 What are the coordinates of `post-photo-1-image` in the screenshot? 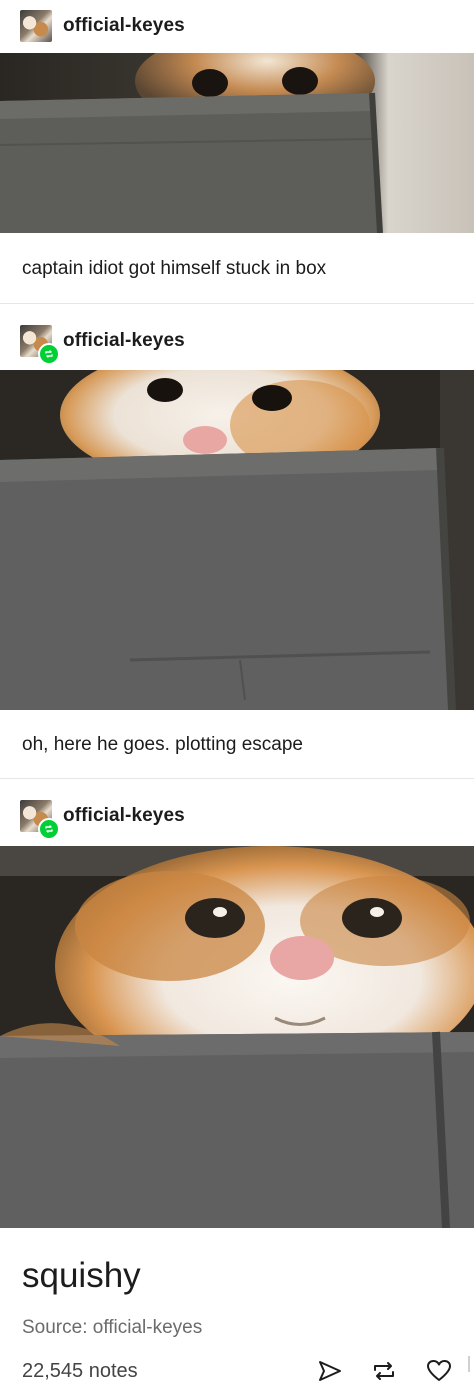 It's located at (237, 143).